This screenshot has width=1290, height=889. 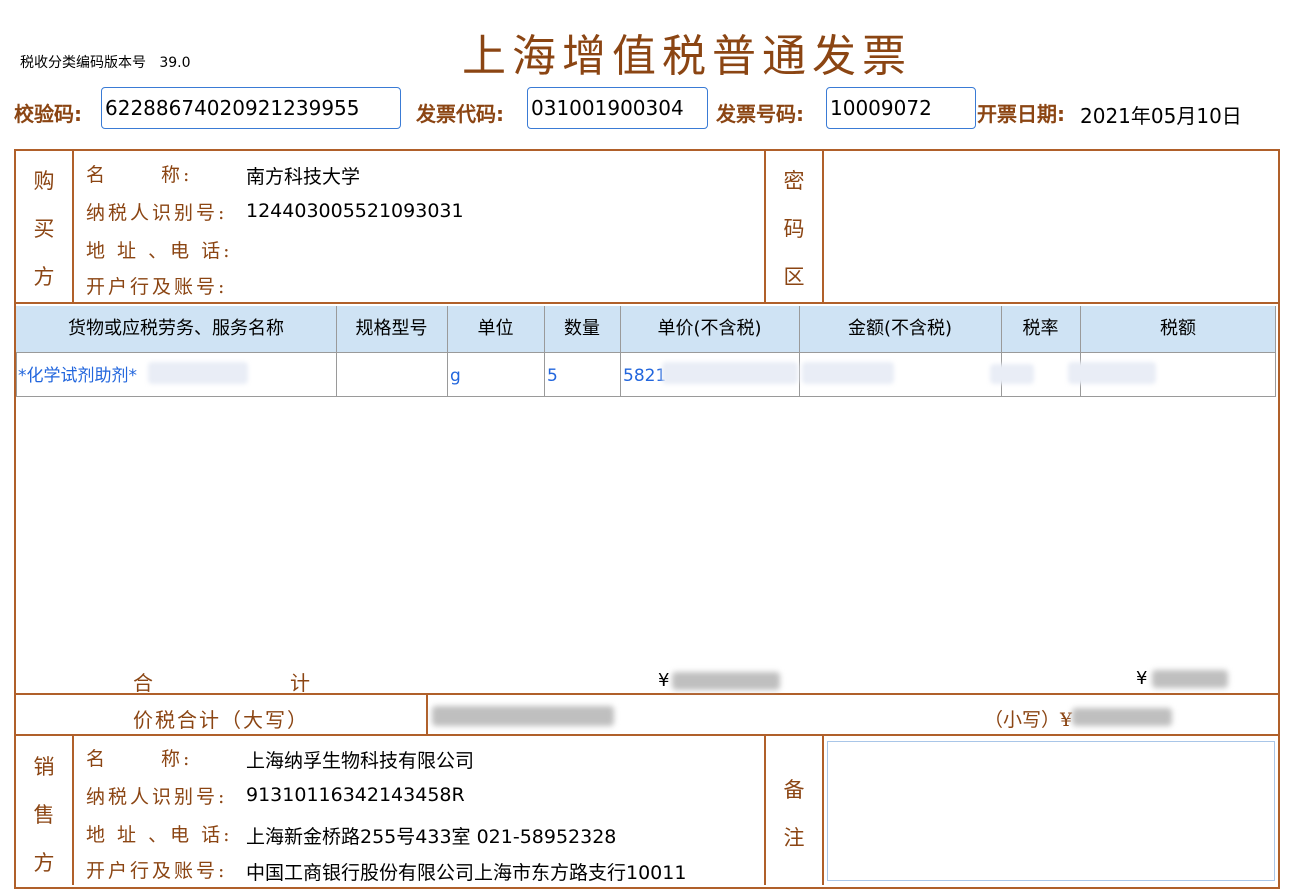 What do you see at coordinates (300, 683) in the screenshot?
I see `sum-label-2: 计` at bounding box center [300, 683].